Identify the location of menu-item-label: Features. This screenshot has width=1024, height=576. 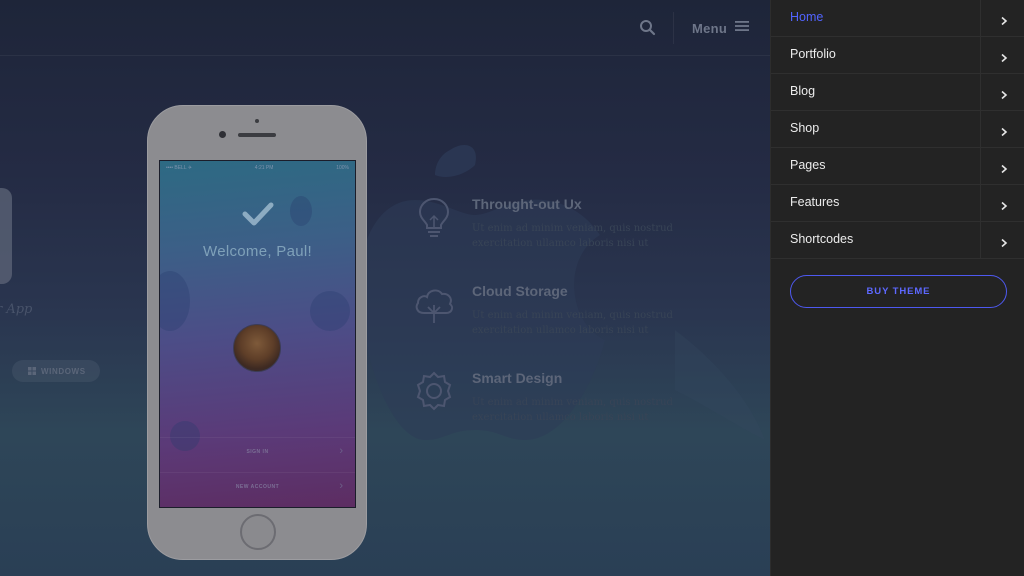
(815, 202).